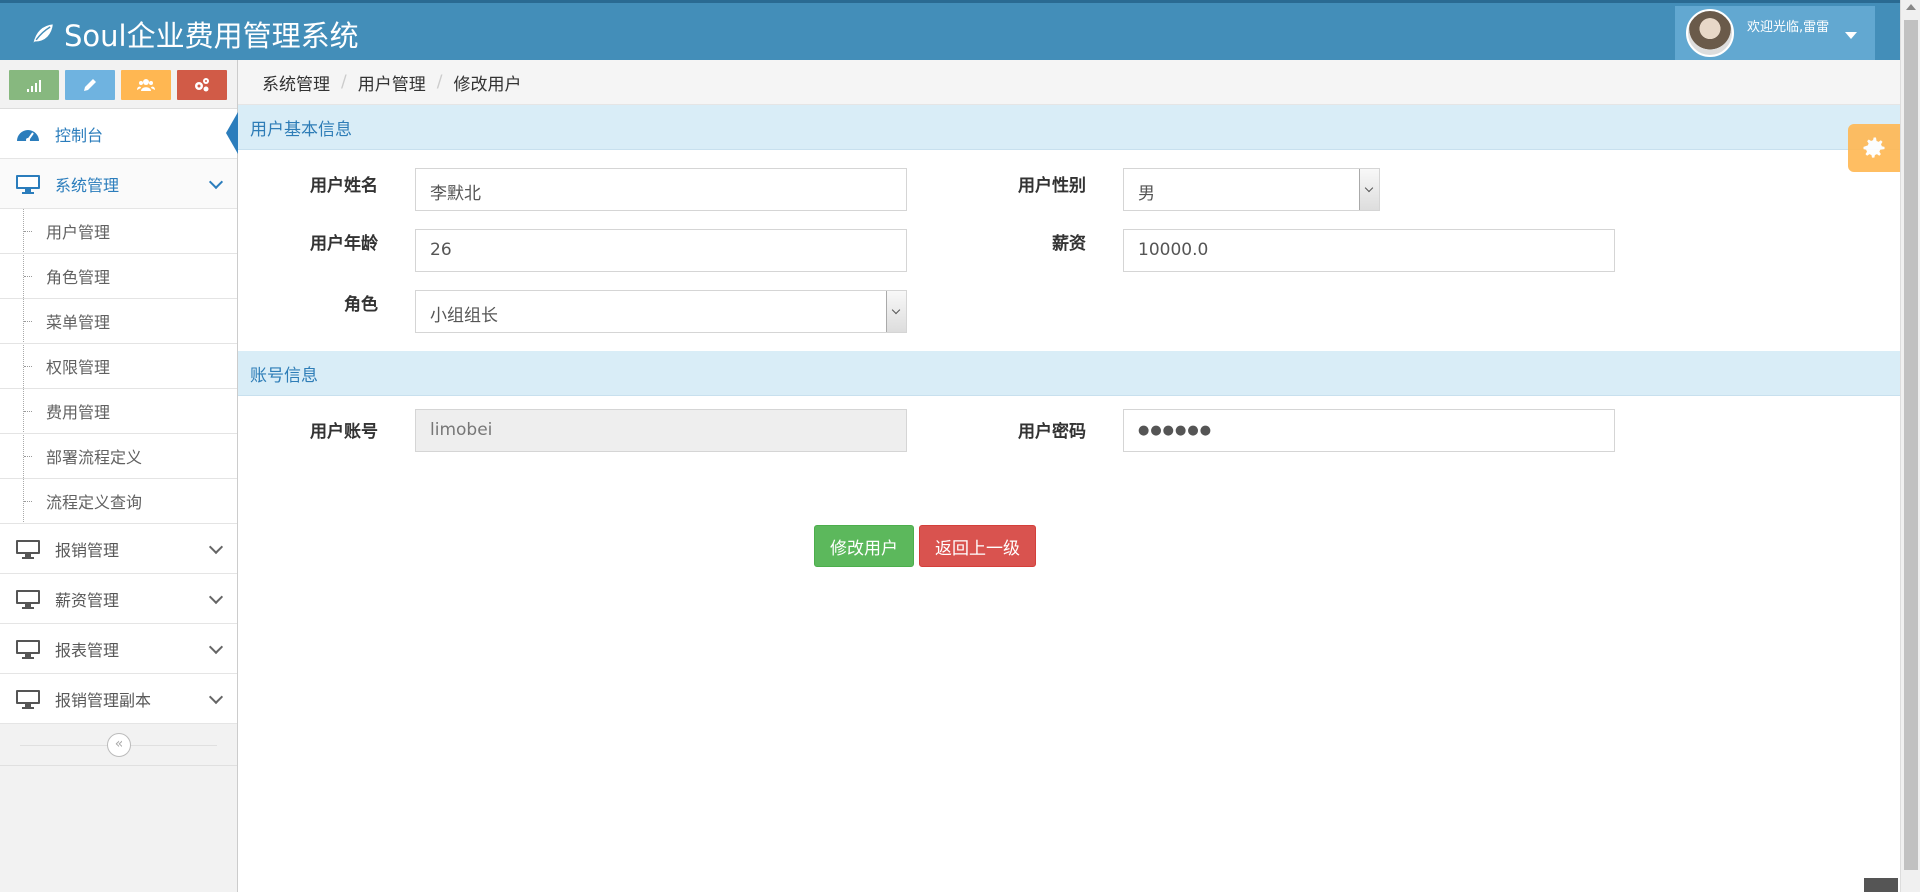 Image resolution: width=1920 pixels, height=892 pixels. I want to click on gender-label: 用户性别, so click(1052, 186).